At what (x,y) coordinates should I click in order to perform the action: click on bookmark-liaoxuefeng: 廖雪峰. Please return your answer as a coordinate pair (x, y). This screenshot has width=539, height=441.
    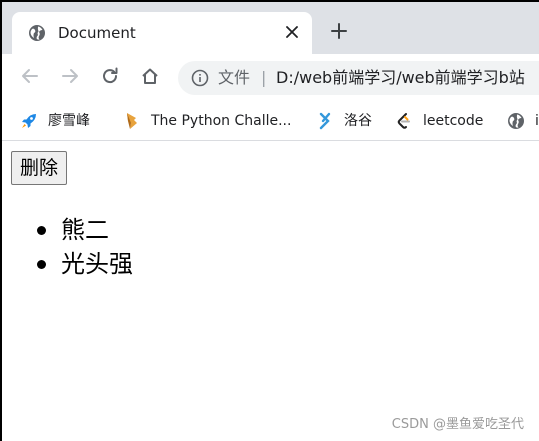
    Looking at the image, I should click on (55, 121).